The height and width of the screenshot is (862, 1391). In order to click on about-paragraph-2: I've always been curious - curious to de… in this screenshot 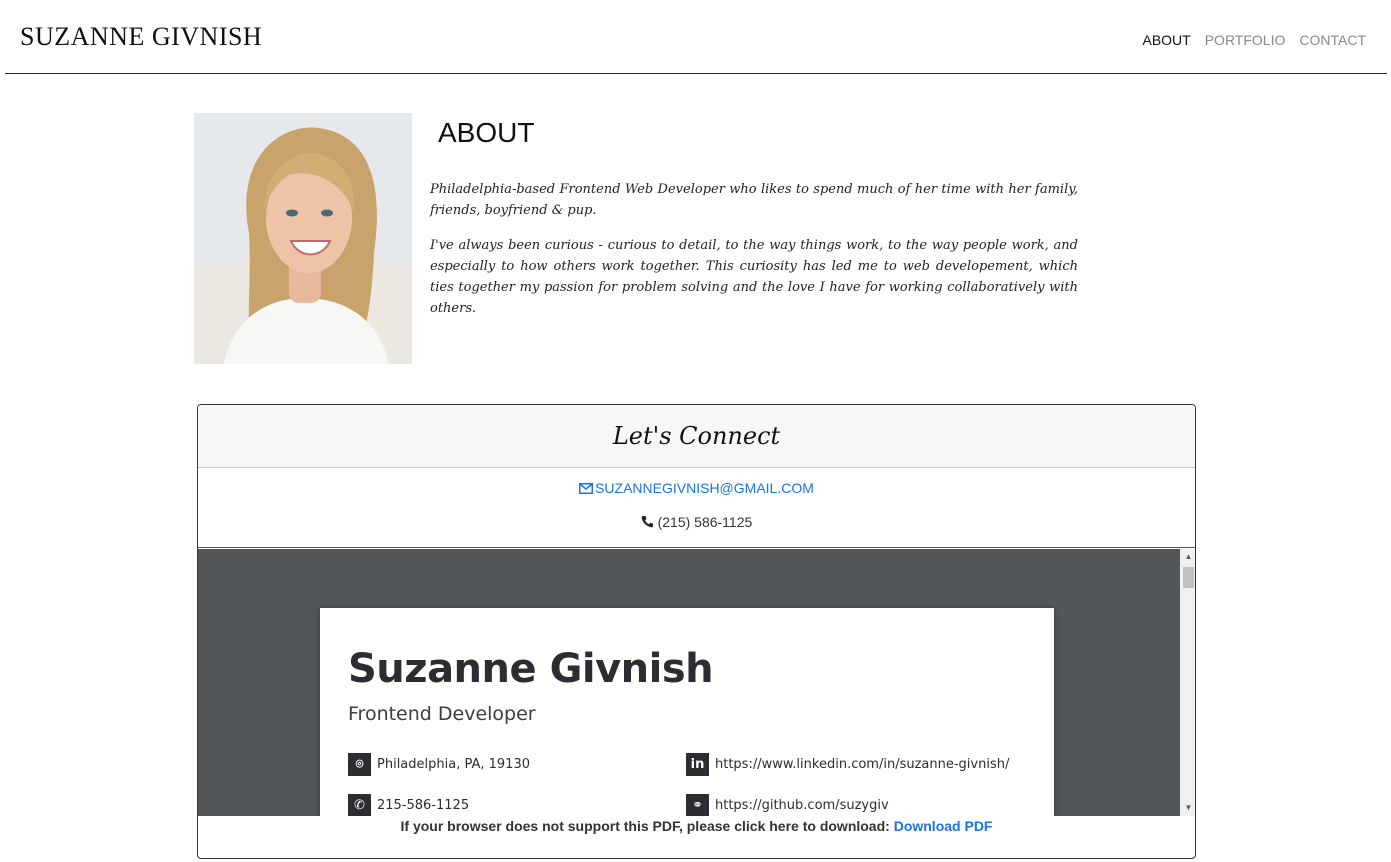, I will do `click(754, 277)`.